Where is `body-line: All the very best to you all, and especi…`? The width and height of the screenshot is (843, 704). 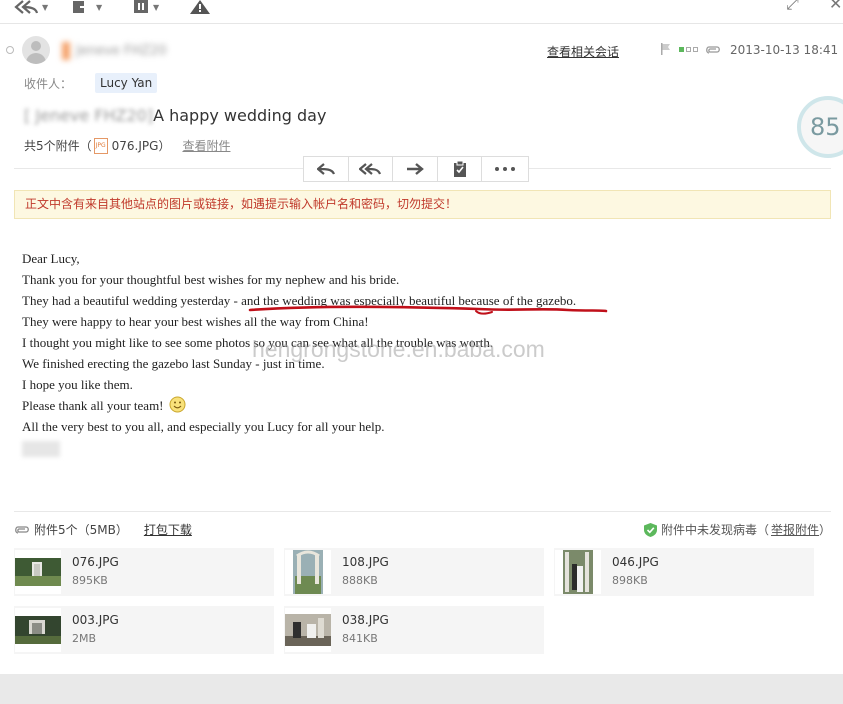
body-line: All the very best to you all, and especi… is located at coordinates (203, 426).